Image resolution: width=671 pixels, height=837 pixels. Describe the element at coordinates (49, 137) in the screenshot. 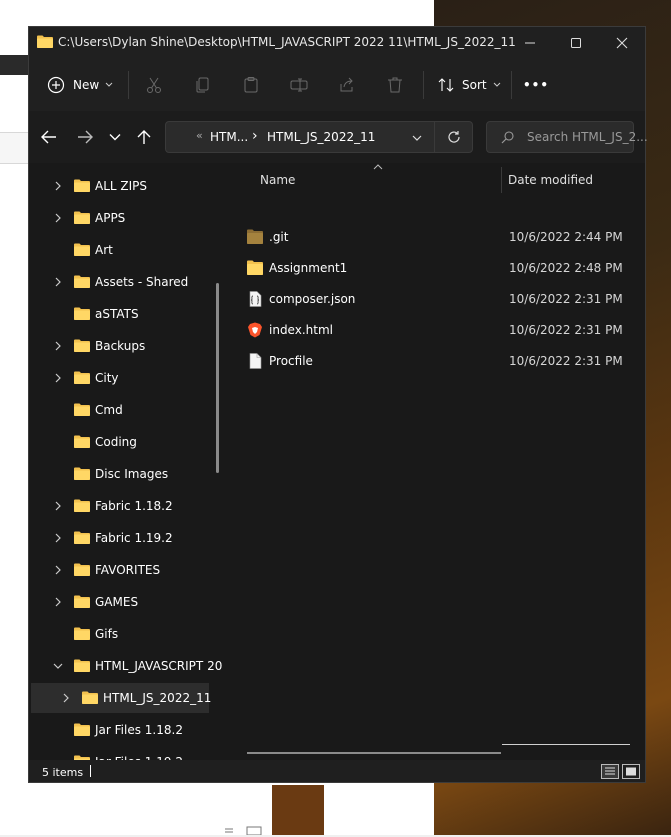

I see `back-button` at that location.